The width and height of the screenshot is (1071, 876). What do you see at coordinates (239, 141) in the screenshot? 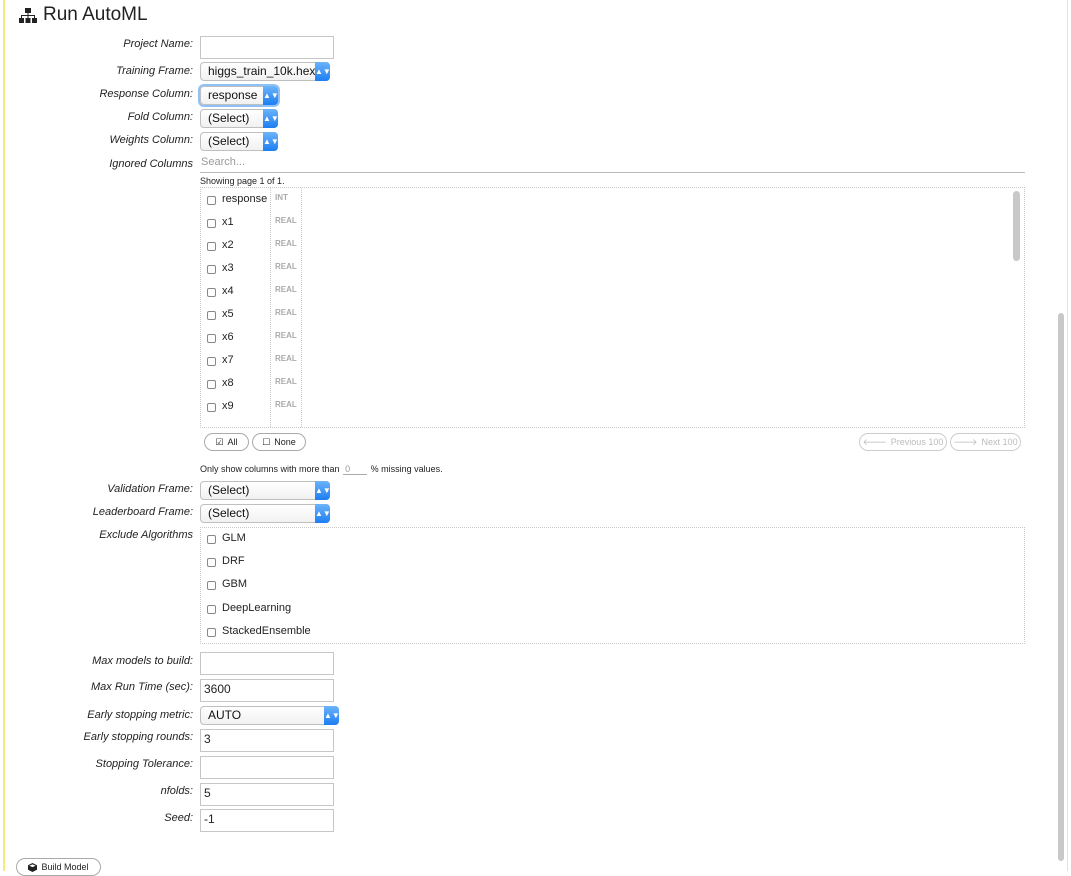
I see `weights-column-select: (Select) ▲▼` at bounding box center [239, 141].